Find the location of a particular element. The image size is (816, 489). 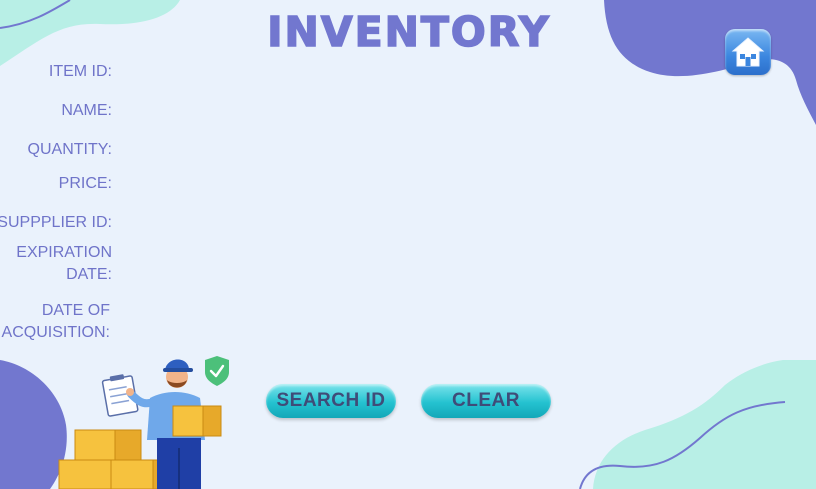

date-of-acquisition-label: DATE OF ACQUISITION: is located at coordinates (55, 321).